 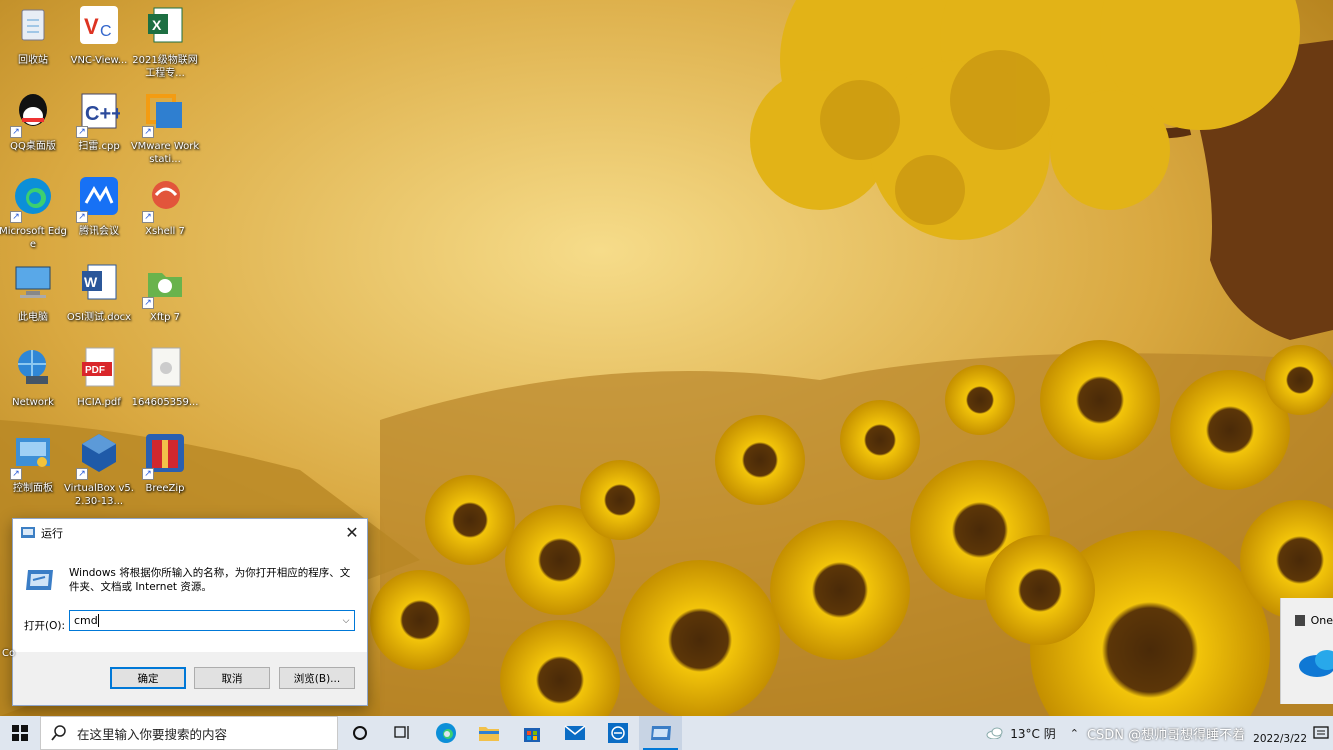 I want to click on desktop-icon-network: Network, so click(x=33, y=377).